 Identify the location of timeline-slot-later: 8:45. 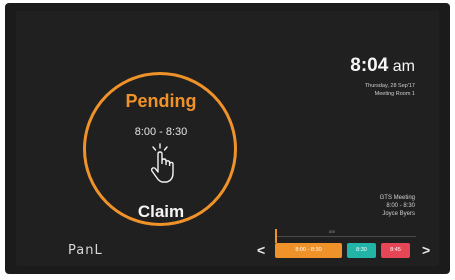
(395, 250).